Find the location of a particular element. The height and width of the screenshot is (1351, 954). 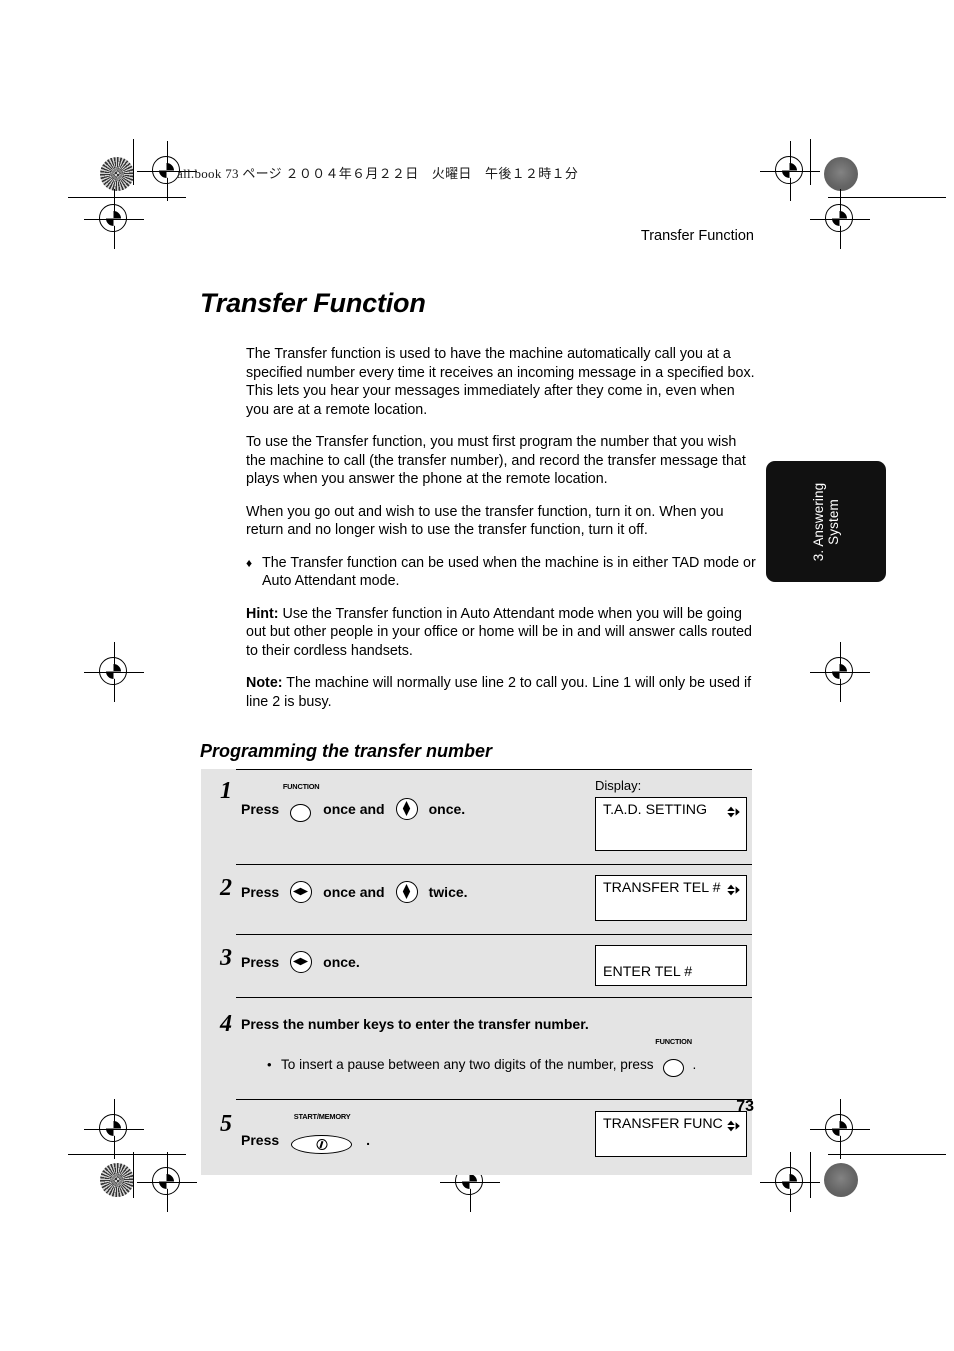

page-number: 73 is located at coordinates (745, 1106).